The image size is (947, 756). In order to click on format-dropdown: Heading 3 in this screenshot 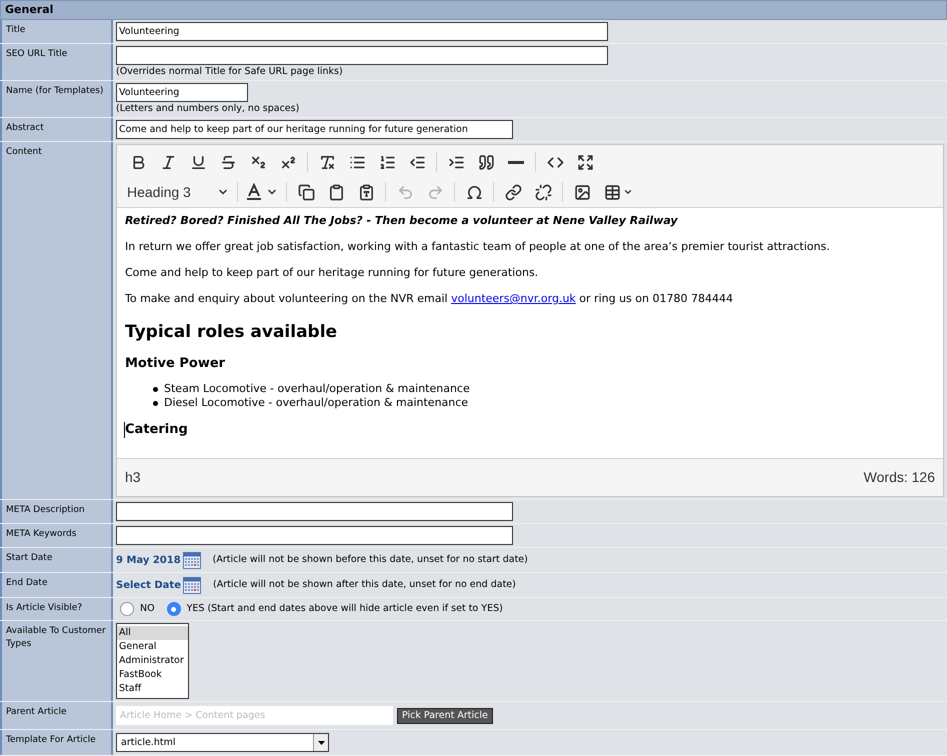, I will do `click(178, 192)`.